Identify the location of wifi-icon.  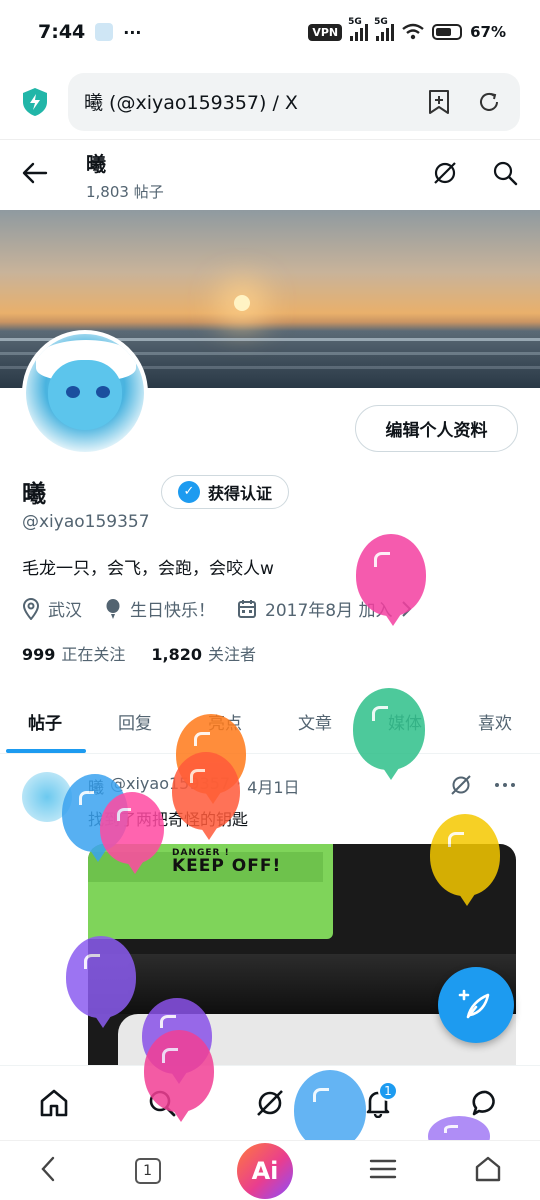
(413, 31).